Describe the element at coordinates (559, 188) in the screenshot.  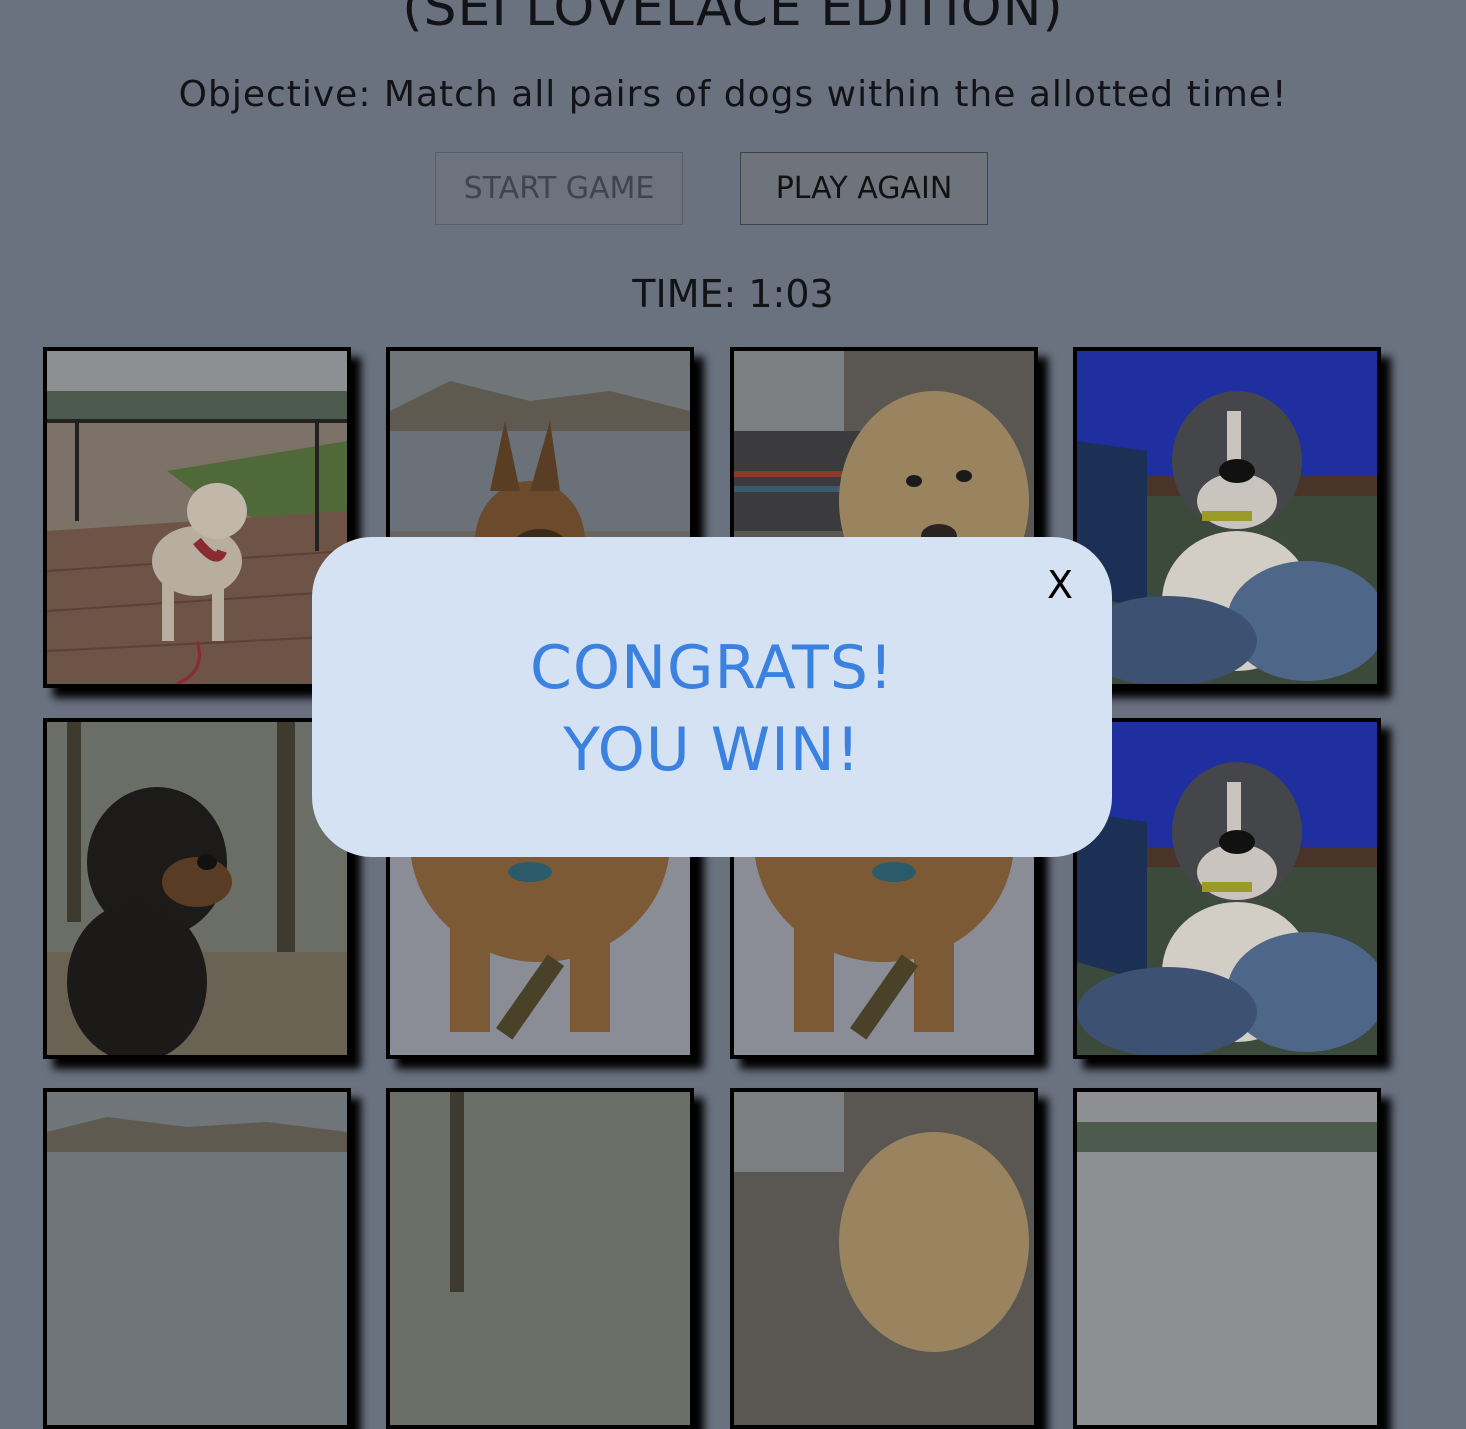
I see `start-game-button: START GAME` at that location.